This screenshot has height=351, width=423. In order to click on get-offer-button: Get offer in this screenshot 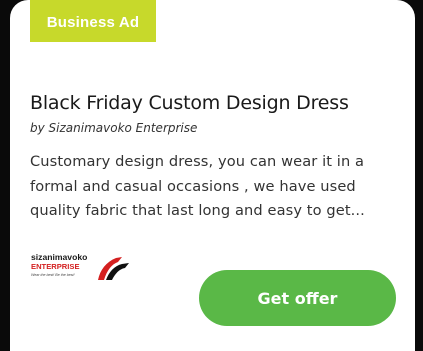, I will do `click(297, 298)`.